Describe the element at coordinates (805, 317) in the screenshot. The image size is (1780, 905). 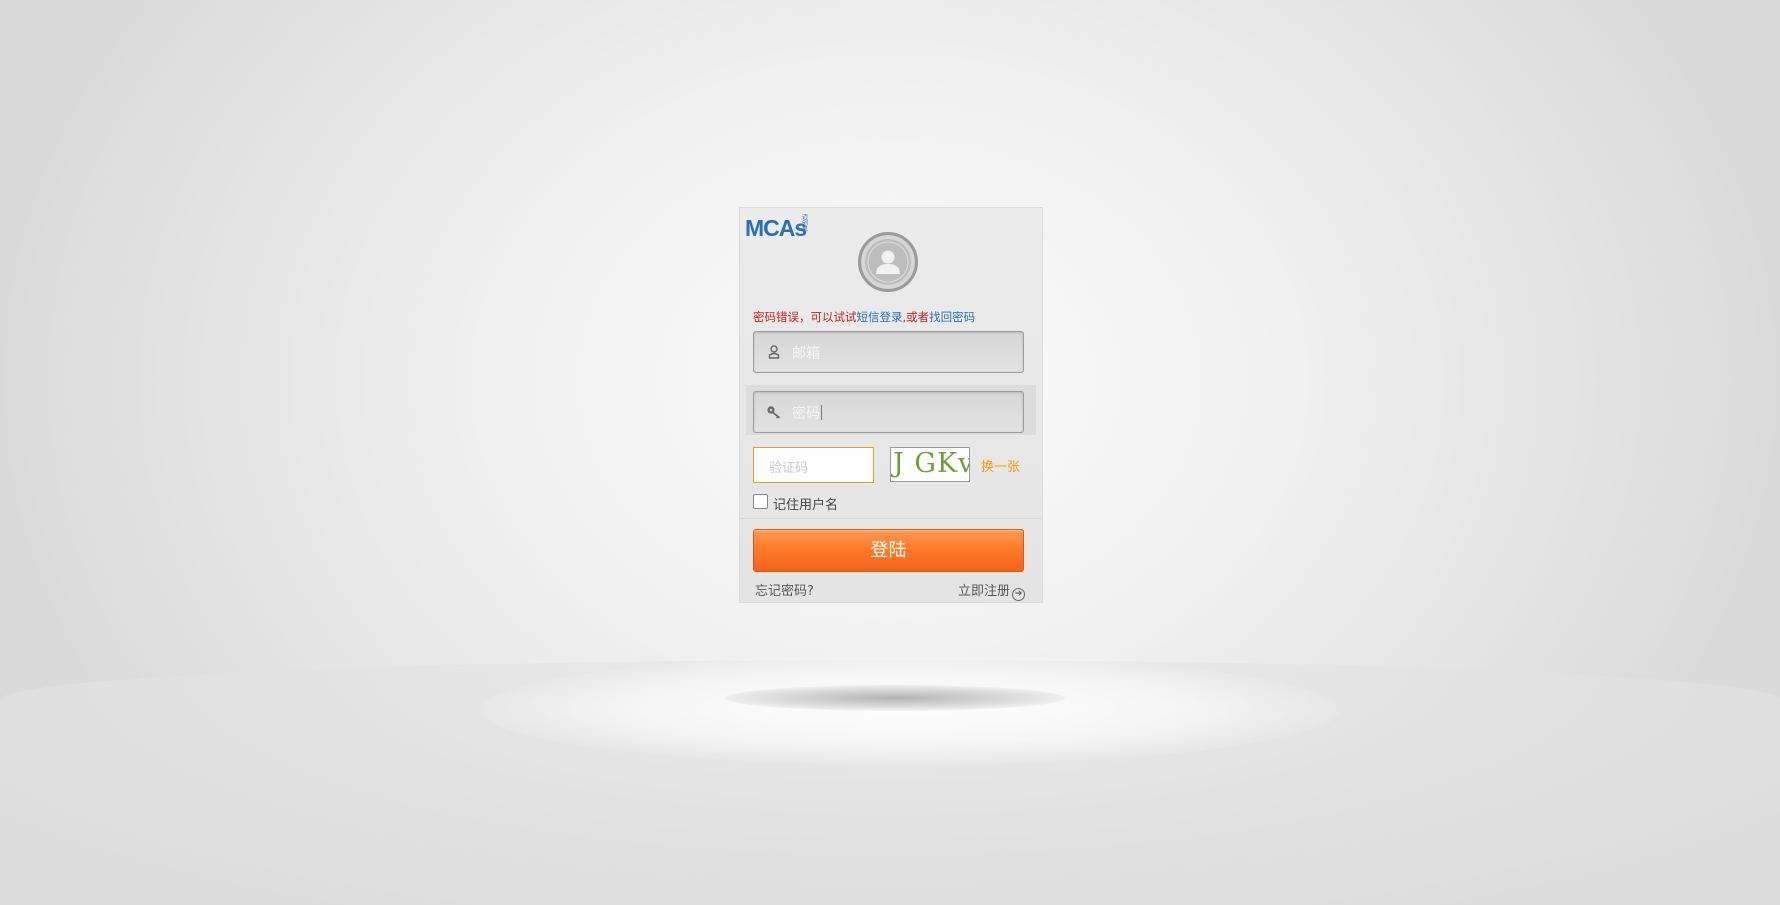
I see `error-text: 密码错误，可以试试` at that location.